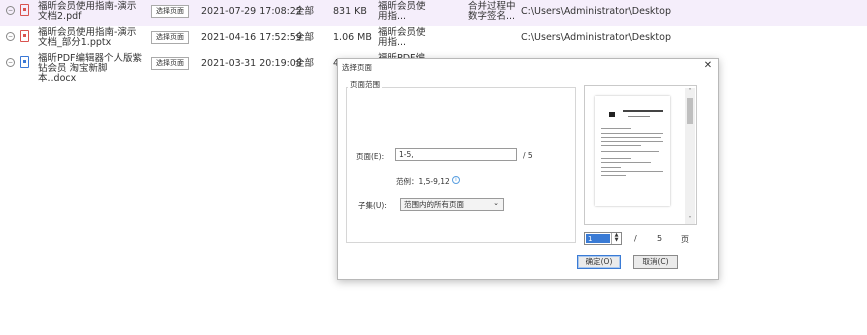 This screenshot has height=335, width=867. Describe the element at coordinates (251, 63) in the screenshot. I see `modified-date: 2021-03-31 20:19:08` at that location.